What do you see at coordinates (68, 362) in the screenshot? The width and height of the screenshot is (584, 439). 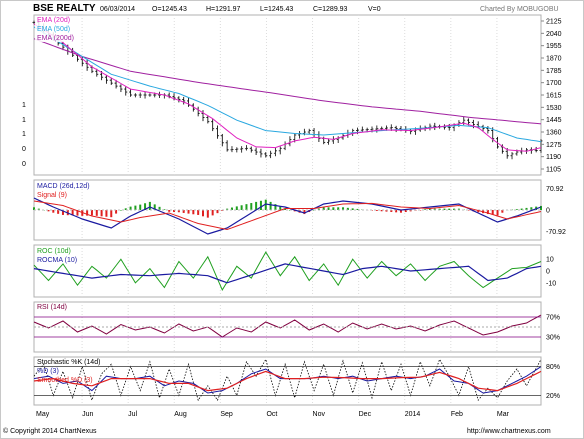 I see `legend-stoch-k: Stochastic %K (14d)` at bounding box center [68, 362].